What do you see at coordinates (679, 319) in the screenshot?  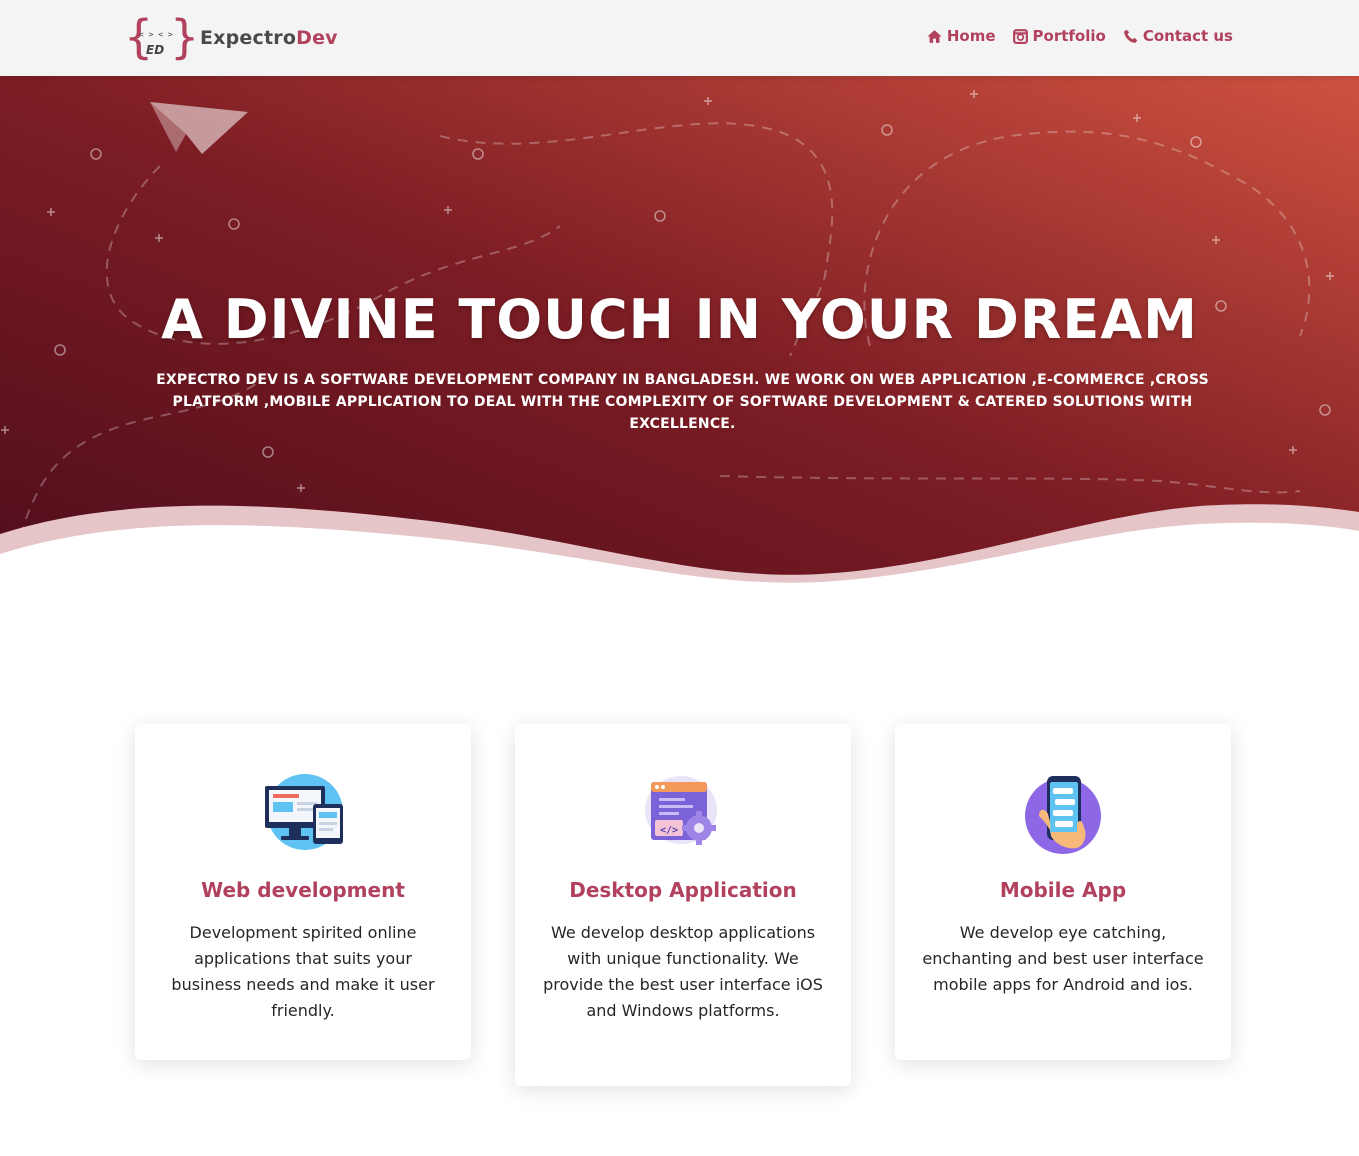 I see `hero-title: A DIVINE TOUCH IN YOUR DREAM` at bounding box center [679, 319].